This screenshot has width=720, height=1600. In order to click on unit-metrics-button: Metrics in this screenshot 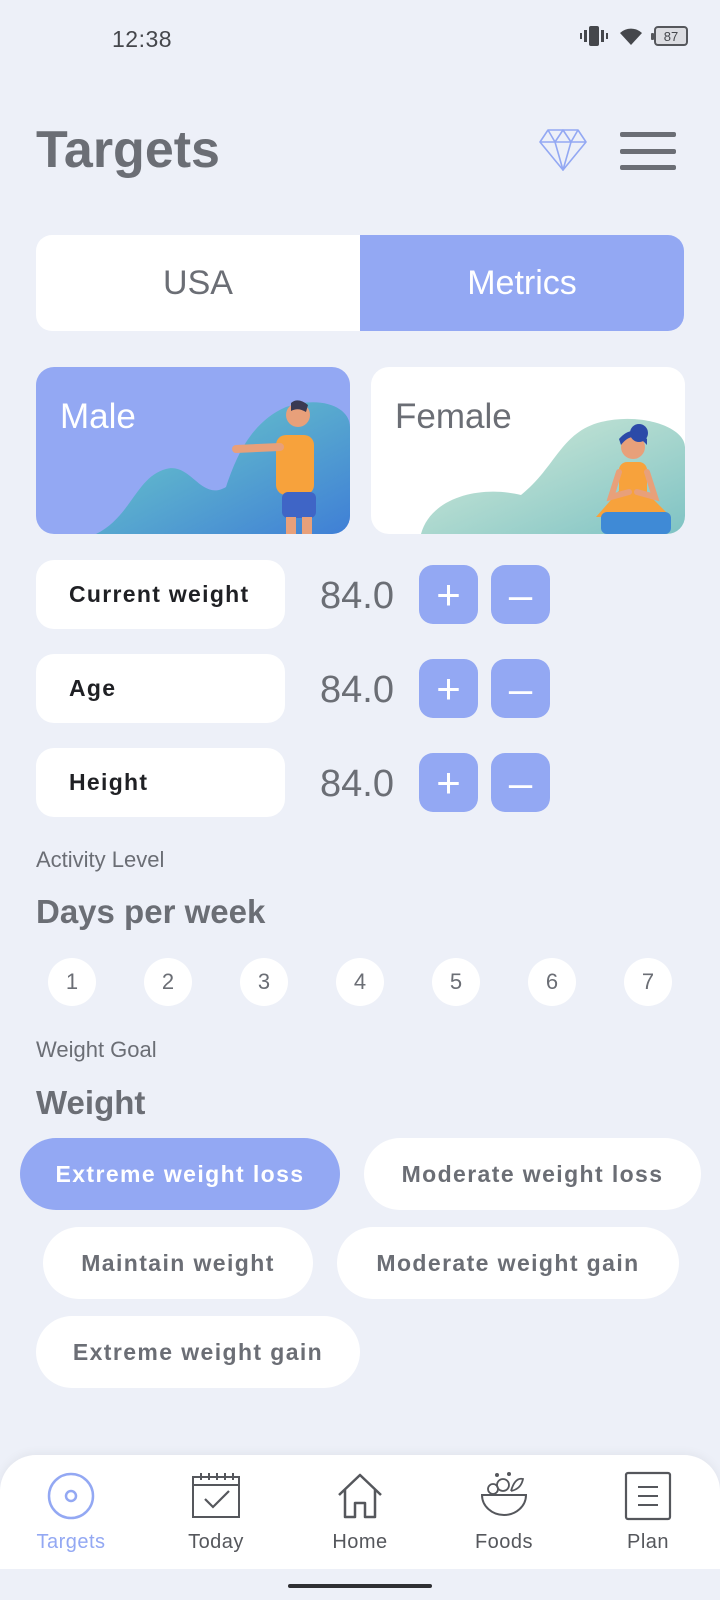, I will do `click(522, 283)`.